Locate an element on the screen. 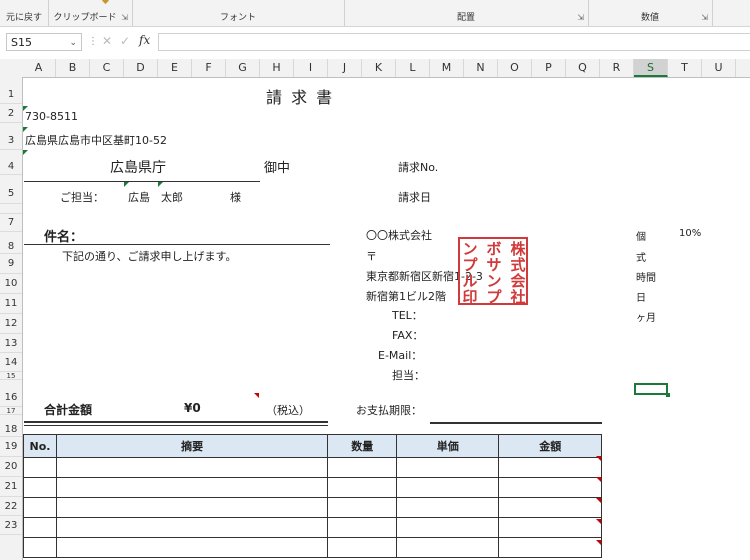 Image resolution: width=750 pixels, height=560 pixels. row-header: 7 is located at coordinates (11, 223).